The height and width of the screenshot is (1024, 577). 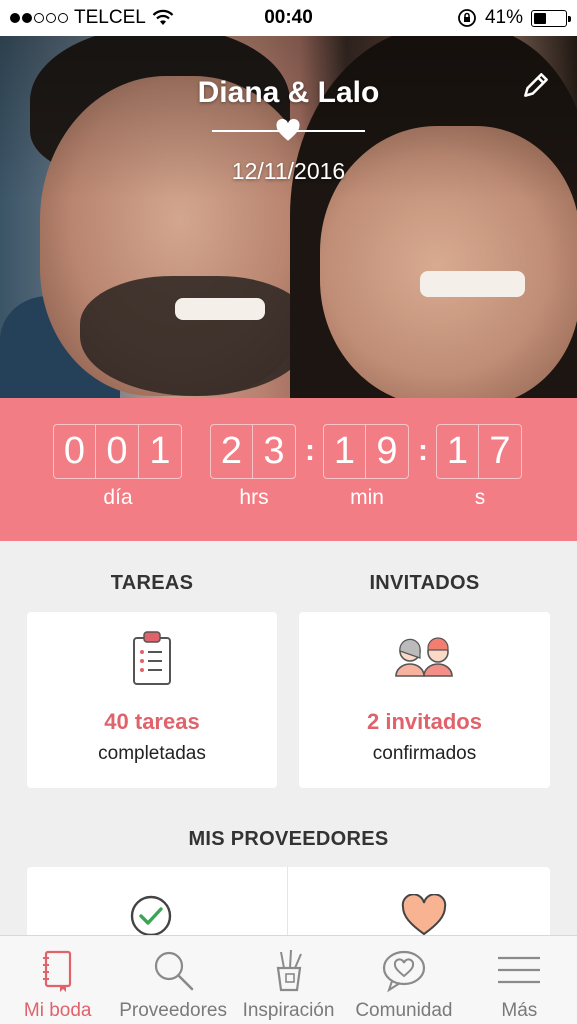 What do you see at coordinates (57, 1010) in the screenshot?
I see `tab-label: Mi boda` at bounding box center [57, 1010].